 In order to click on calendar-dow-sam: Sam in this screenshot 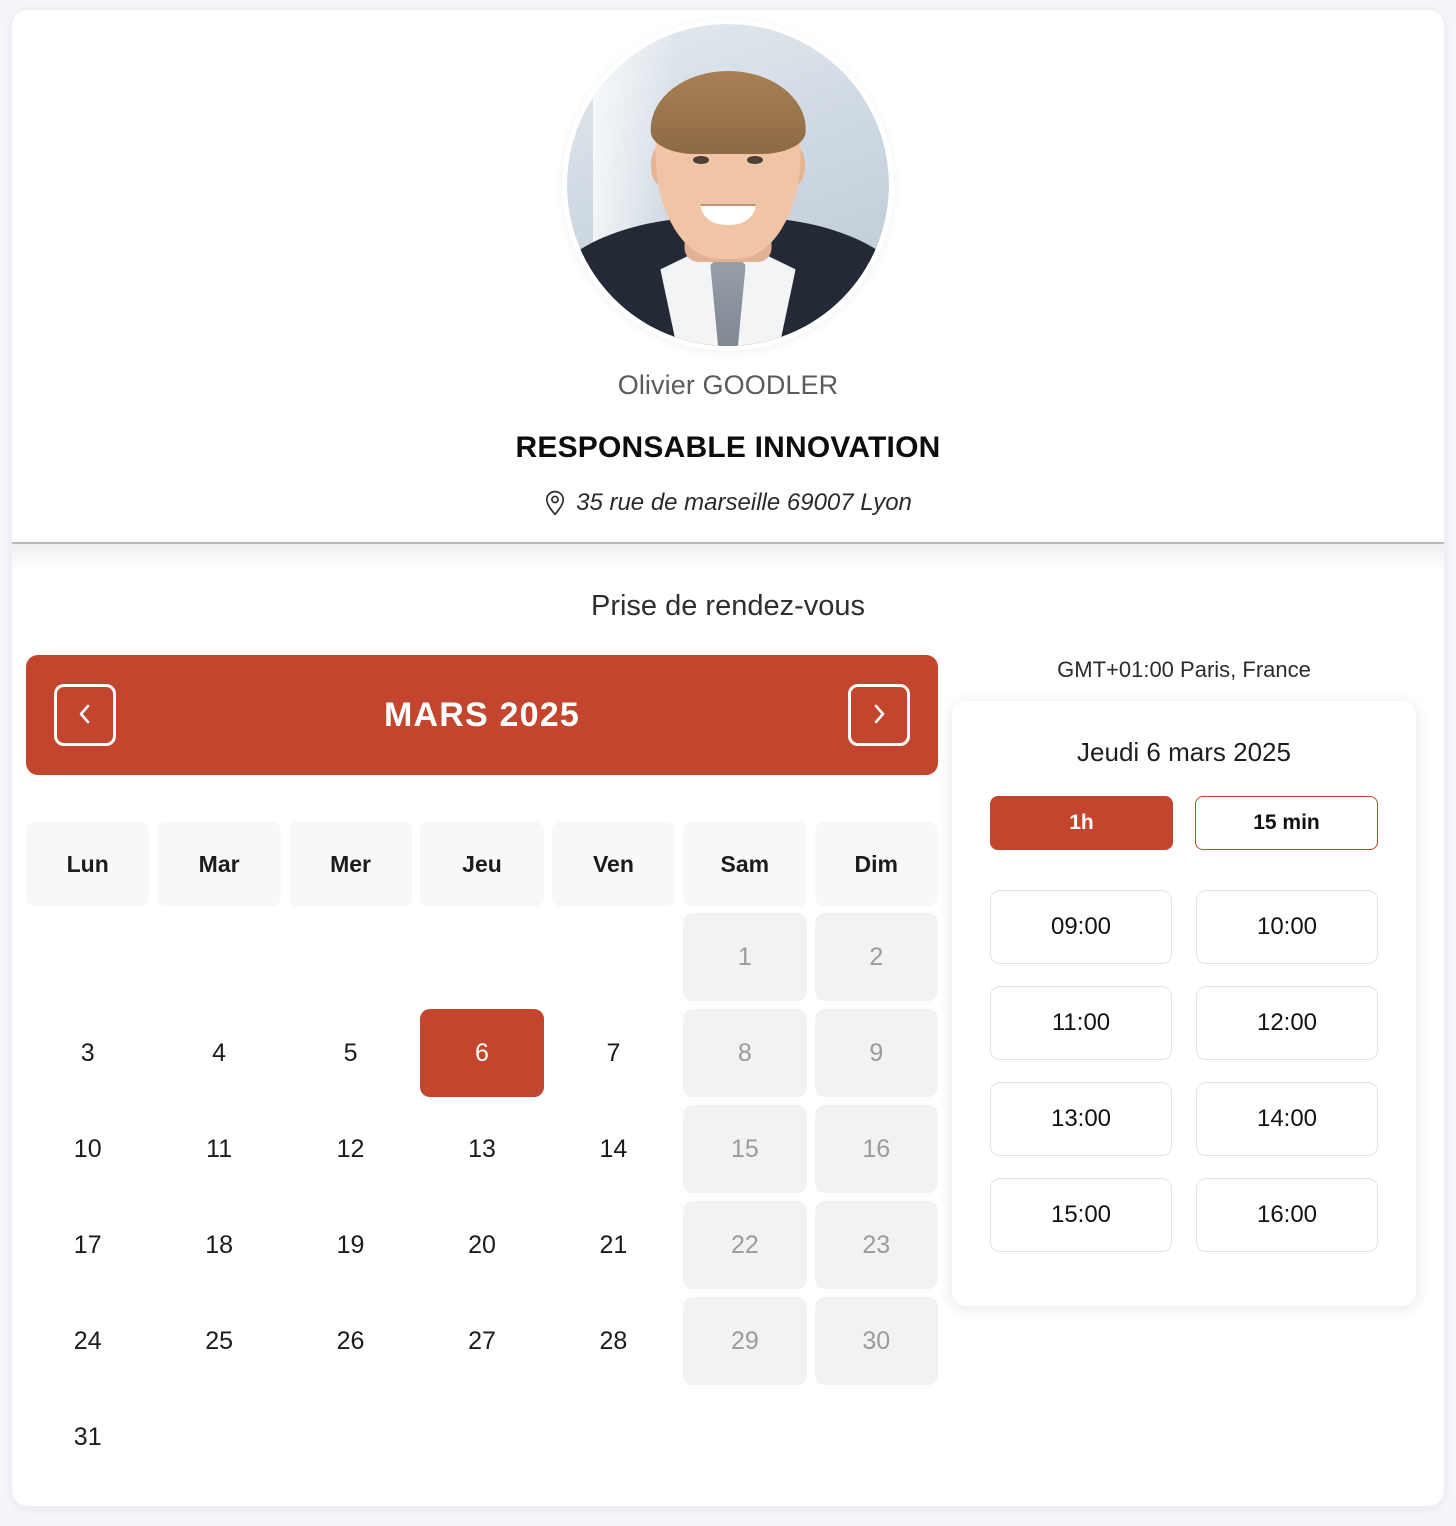, I will do `click(745, 864)`.